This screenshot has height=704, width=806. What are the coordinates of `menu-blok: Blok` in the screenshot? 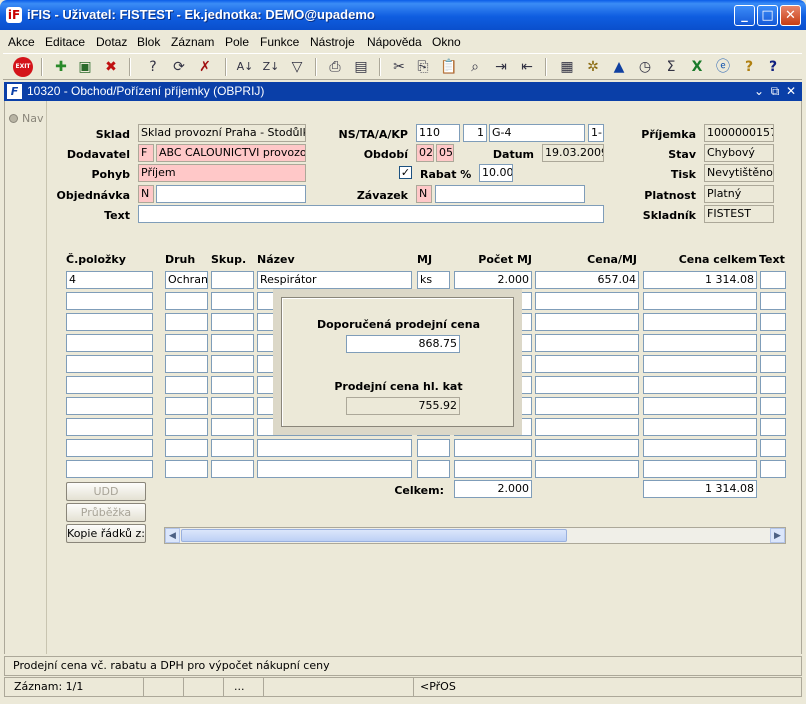 It's located at (148, 42).